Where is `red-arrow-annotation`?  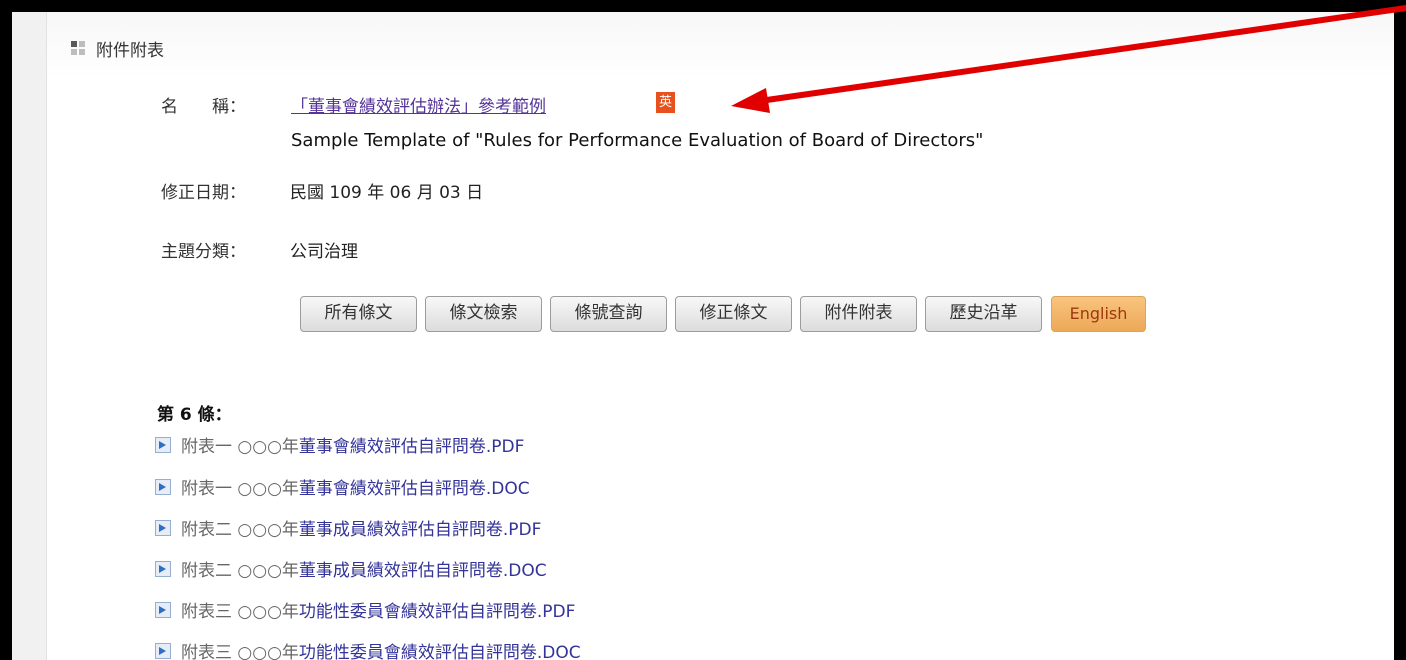
red-arrow-annotation is located at coordinates (1068, 59).